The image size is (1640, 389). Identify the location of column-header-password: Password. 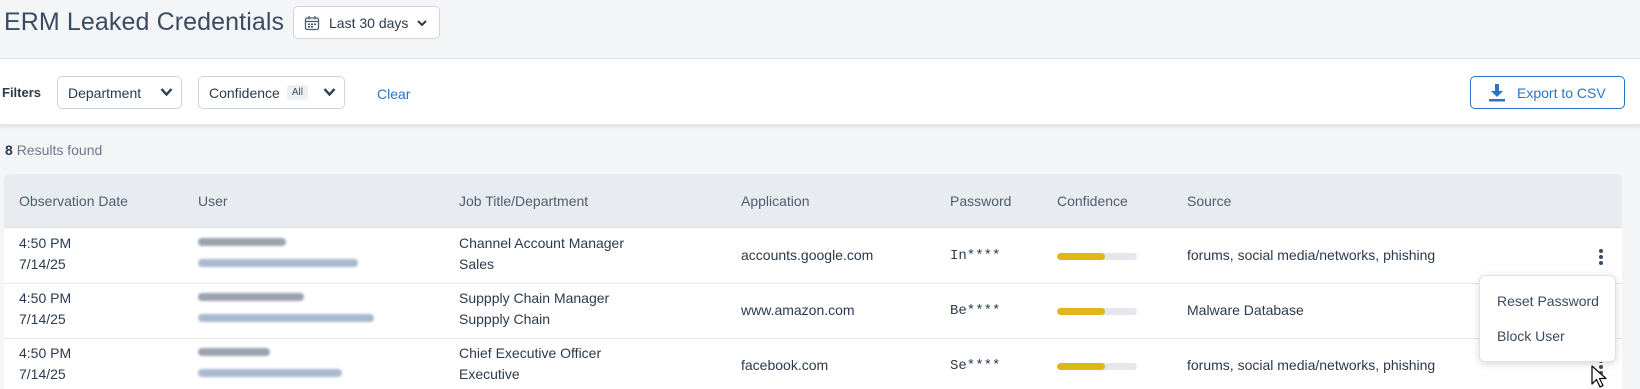
(980, 201).